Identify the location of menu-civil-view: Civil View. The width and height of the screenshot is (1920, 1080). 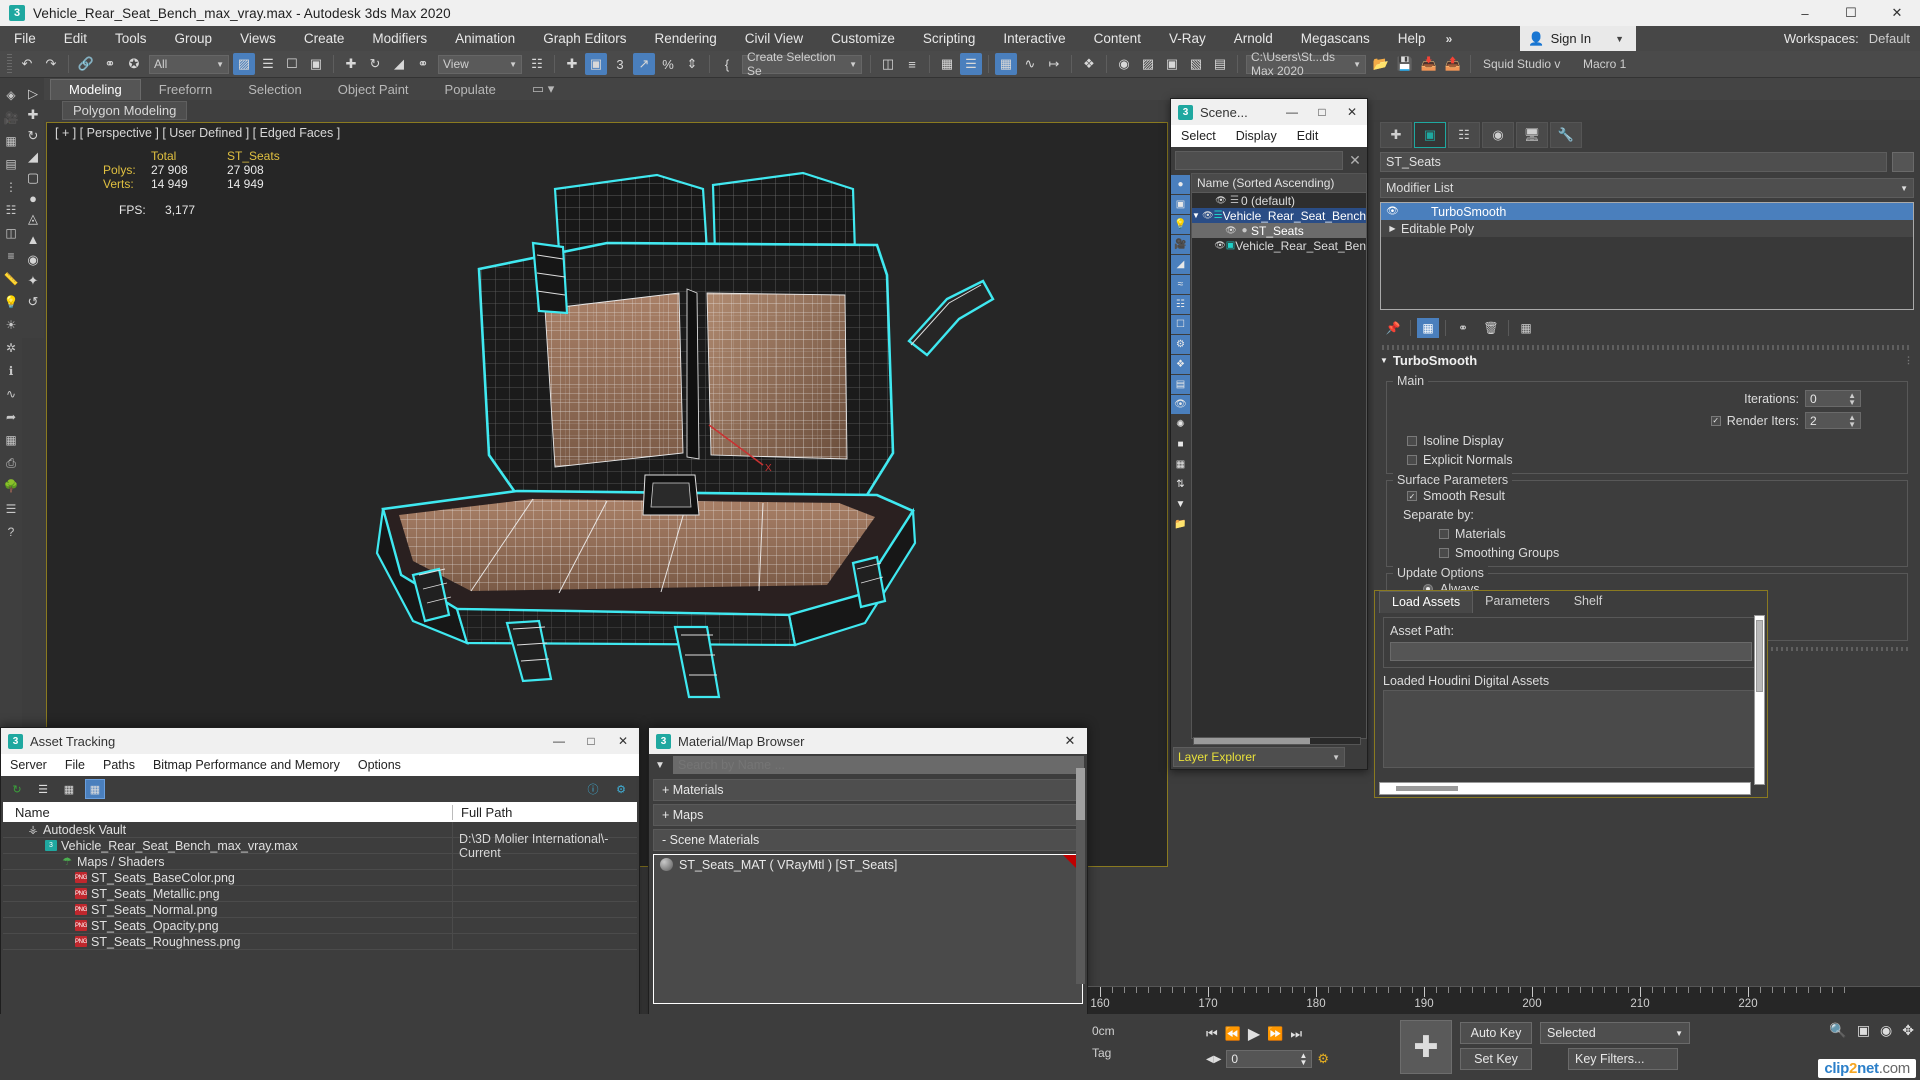
(774, 38).